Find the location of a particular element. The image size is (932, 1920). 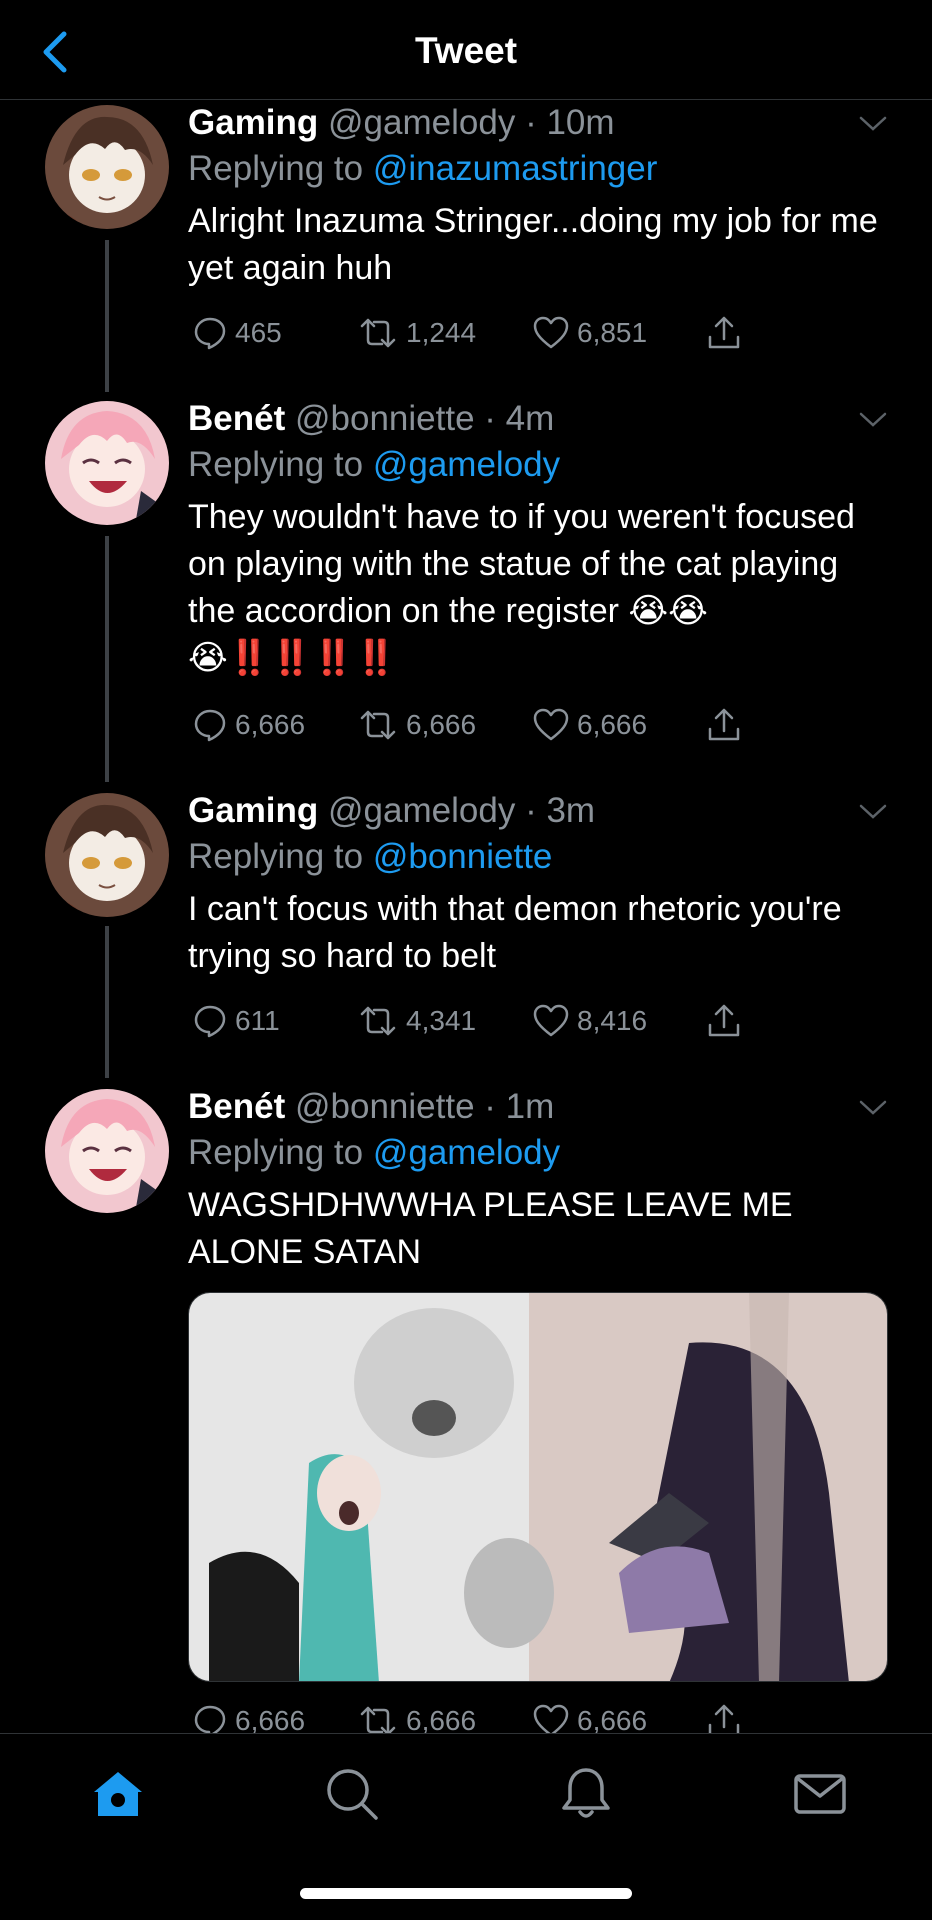

reply-button: 611 is located at coordinates (236, 1021).